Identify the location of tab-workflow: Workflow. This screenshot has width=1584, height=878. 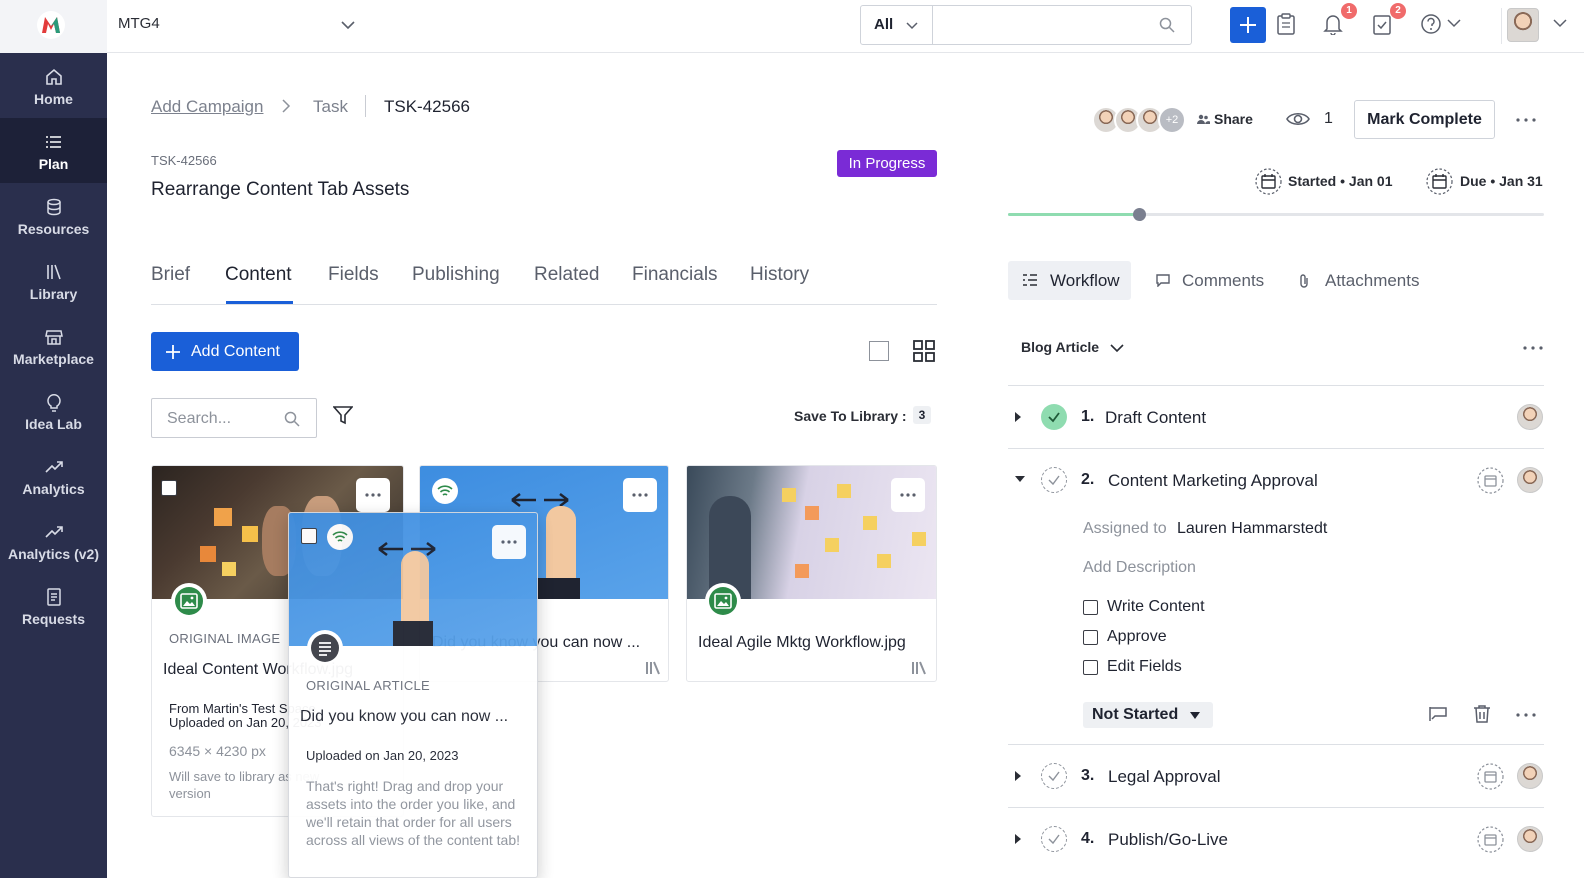
(1069, 280).